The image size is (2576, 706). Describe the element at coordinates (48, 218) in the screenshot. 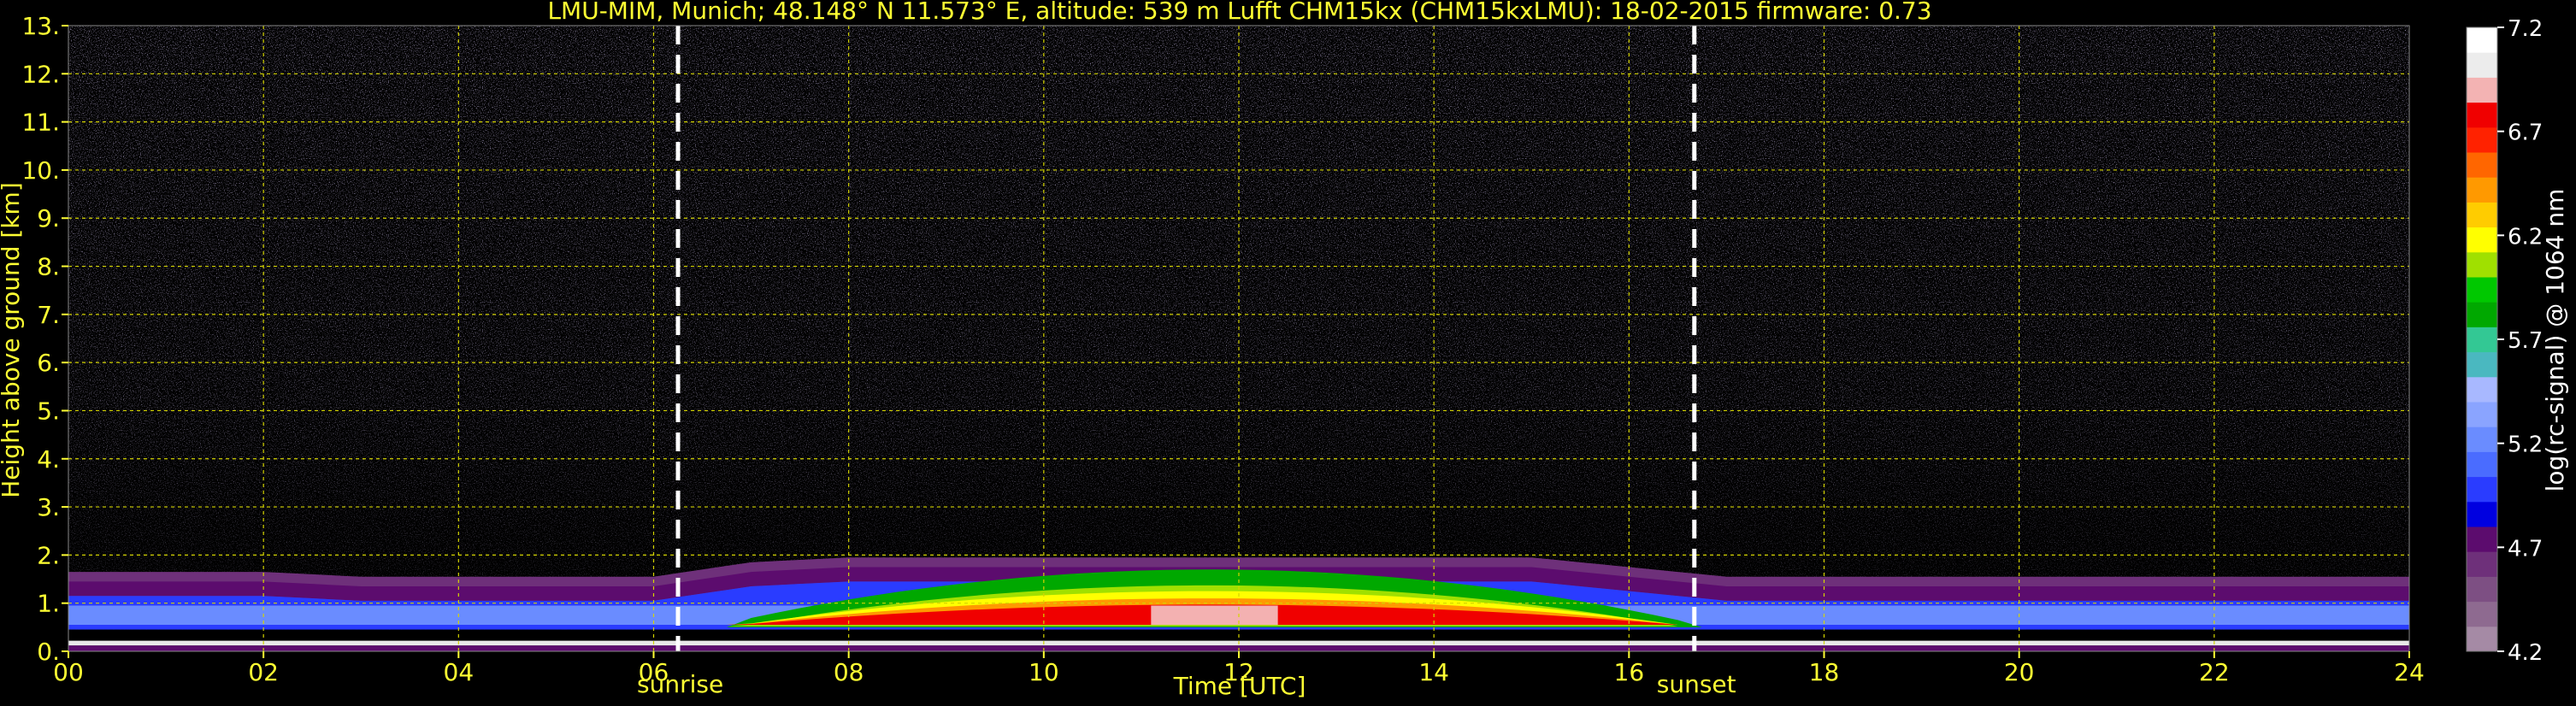

I see `y-tick-label: 9.` at that location.